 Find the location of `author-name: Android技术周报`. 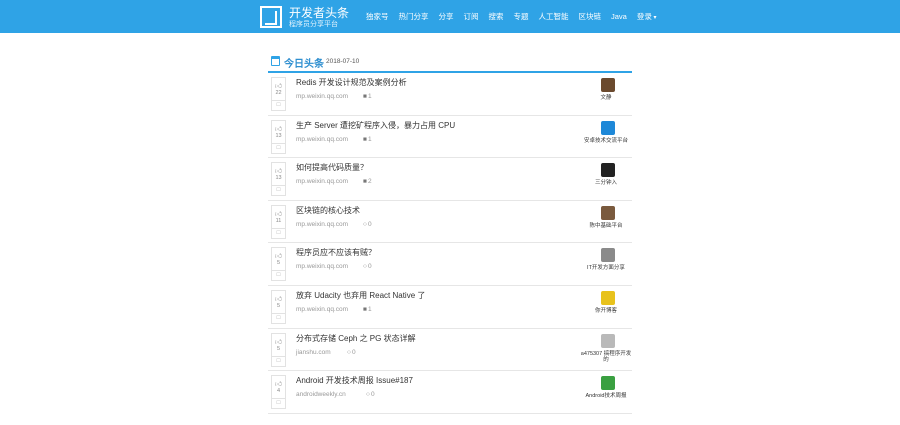

author-name: Android技术周报 is located at coordinates (606, 396).